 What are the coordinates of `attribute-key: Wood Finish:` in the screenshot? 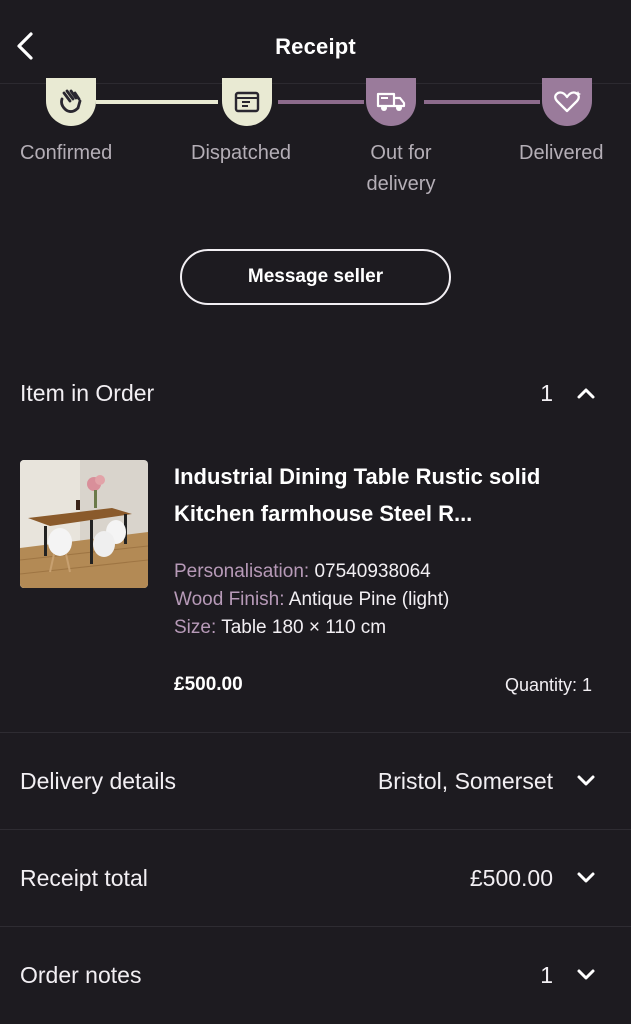 It's located at (229, 599).